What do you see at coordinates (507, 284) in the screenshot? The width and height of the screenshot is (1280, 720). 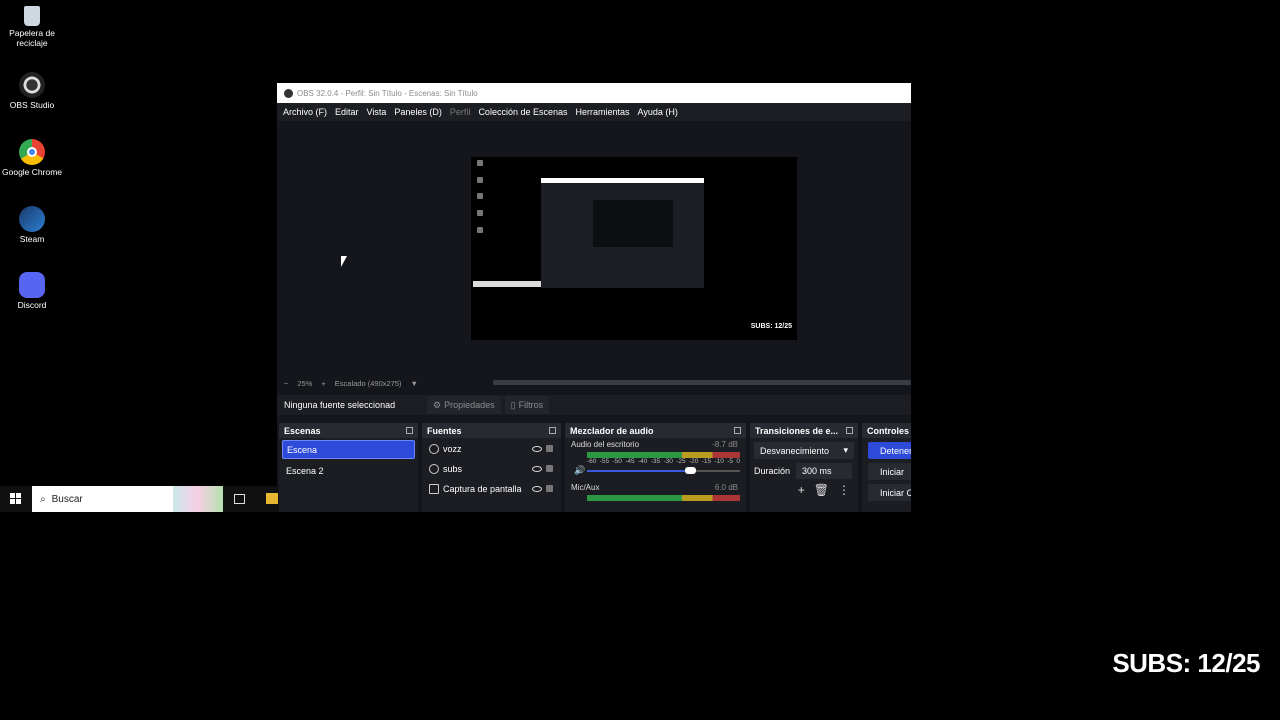 I see `preview-taskbar` at bounding box center [507, 284].